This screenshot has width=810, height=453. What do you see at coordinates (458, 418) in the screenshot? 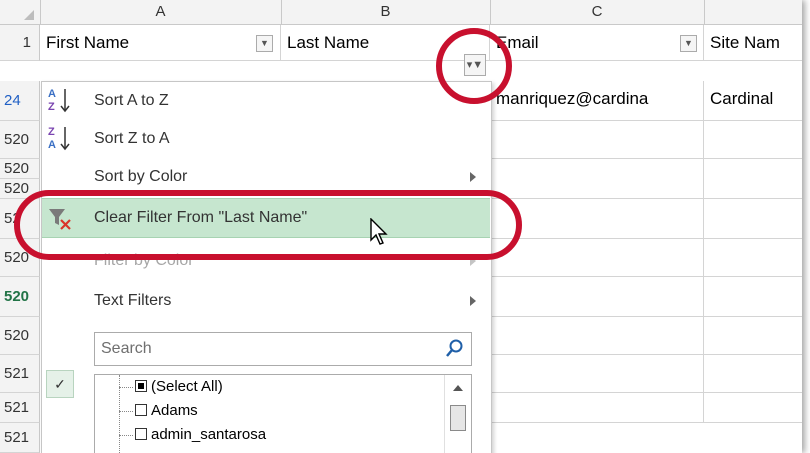
I see `scroll-thumb` at bounding box center [458, 418].